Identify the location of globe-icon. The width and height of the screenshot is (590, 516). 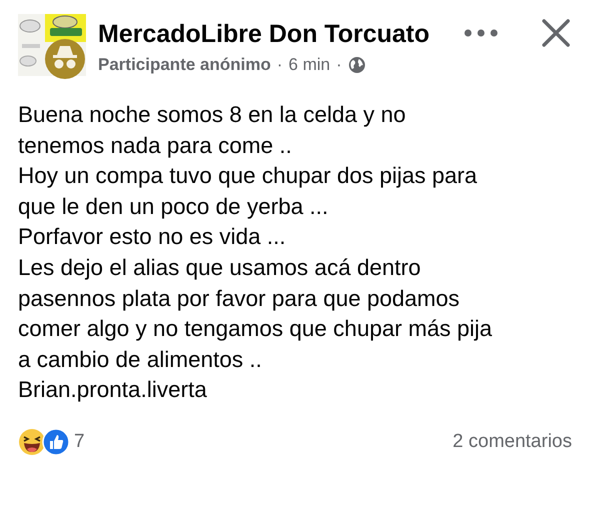
(357, 65).